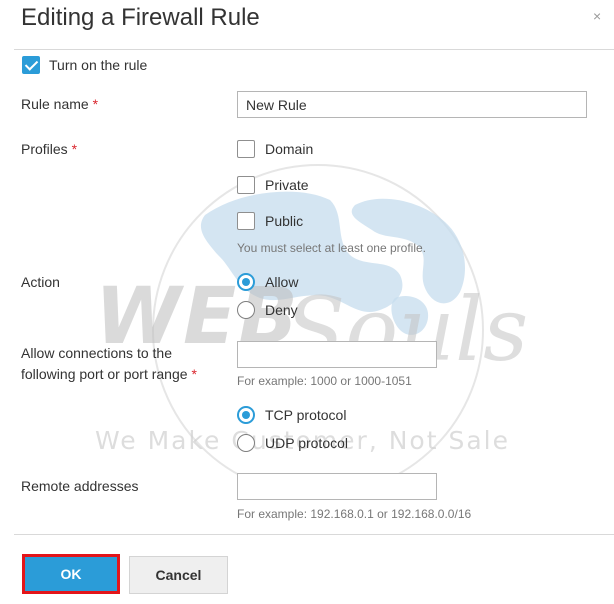 This screenshot has width=614, height=604. Describe the element at coordinates (246, 149) in the screenshot. I see `profile-domain-checkbox` at that location.